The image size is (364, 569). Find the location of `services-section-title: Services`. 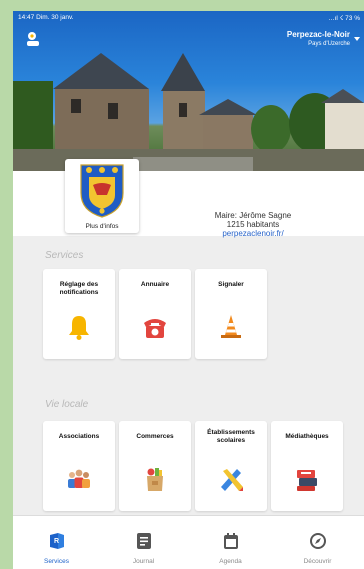

services-section-title: Services is located at coordinates (64, 255).